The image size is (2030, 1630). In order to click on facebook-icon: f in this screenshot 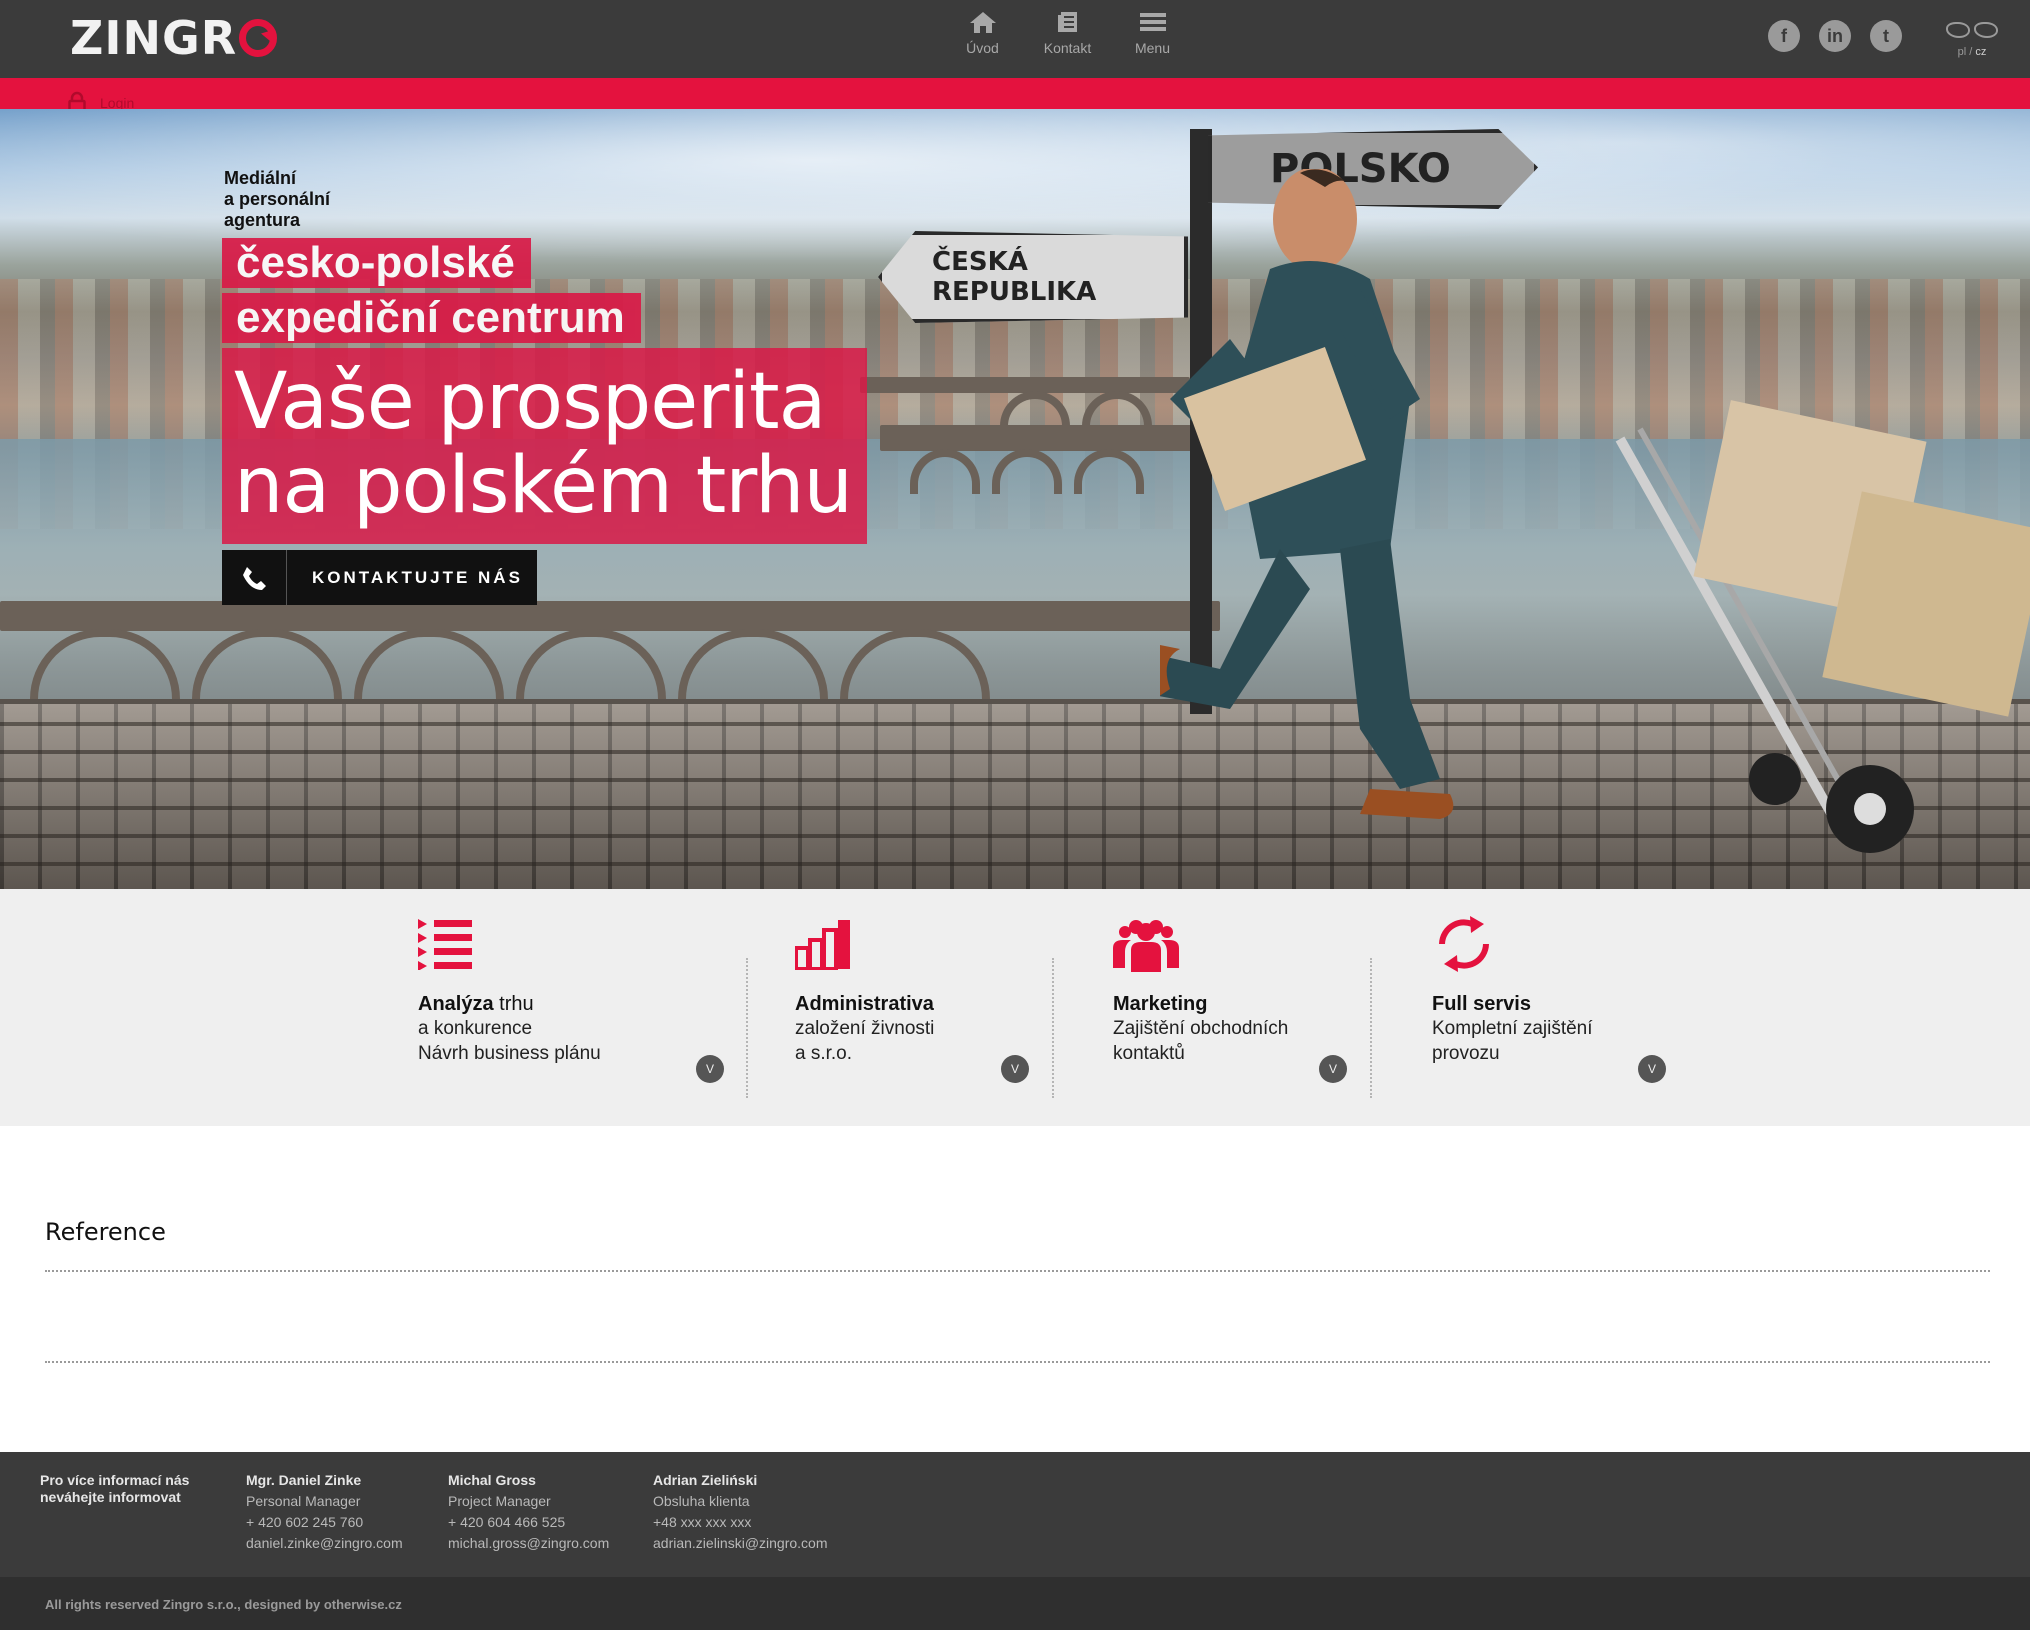, I will do `click(1784, 36)`.